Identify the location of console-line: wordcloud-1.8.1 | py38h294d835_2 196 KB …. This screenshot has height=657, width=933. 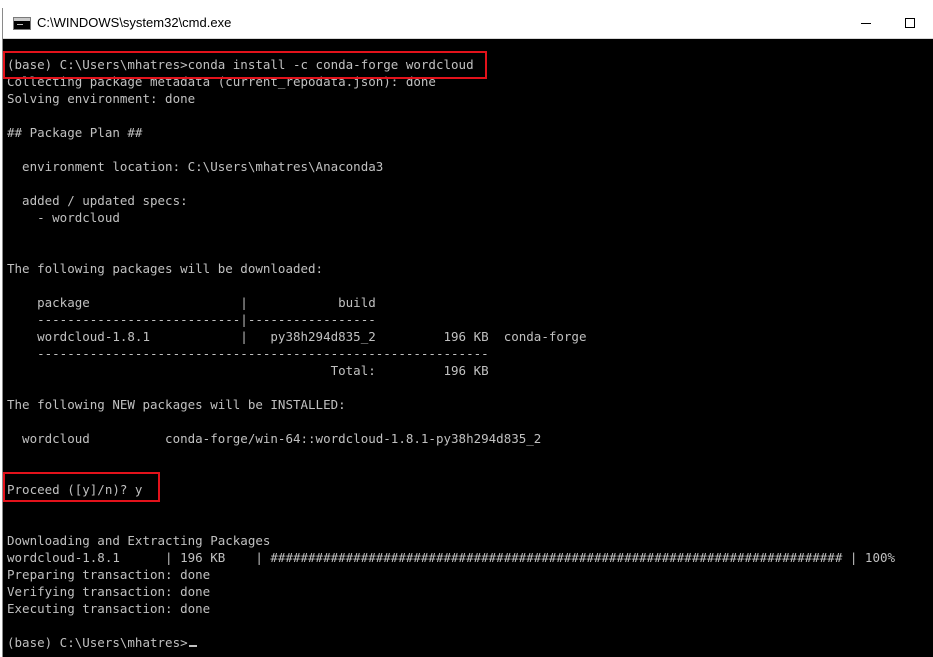
(297, 336).